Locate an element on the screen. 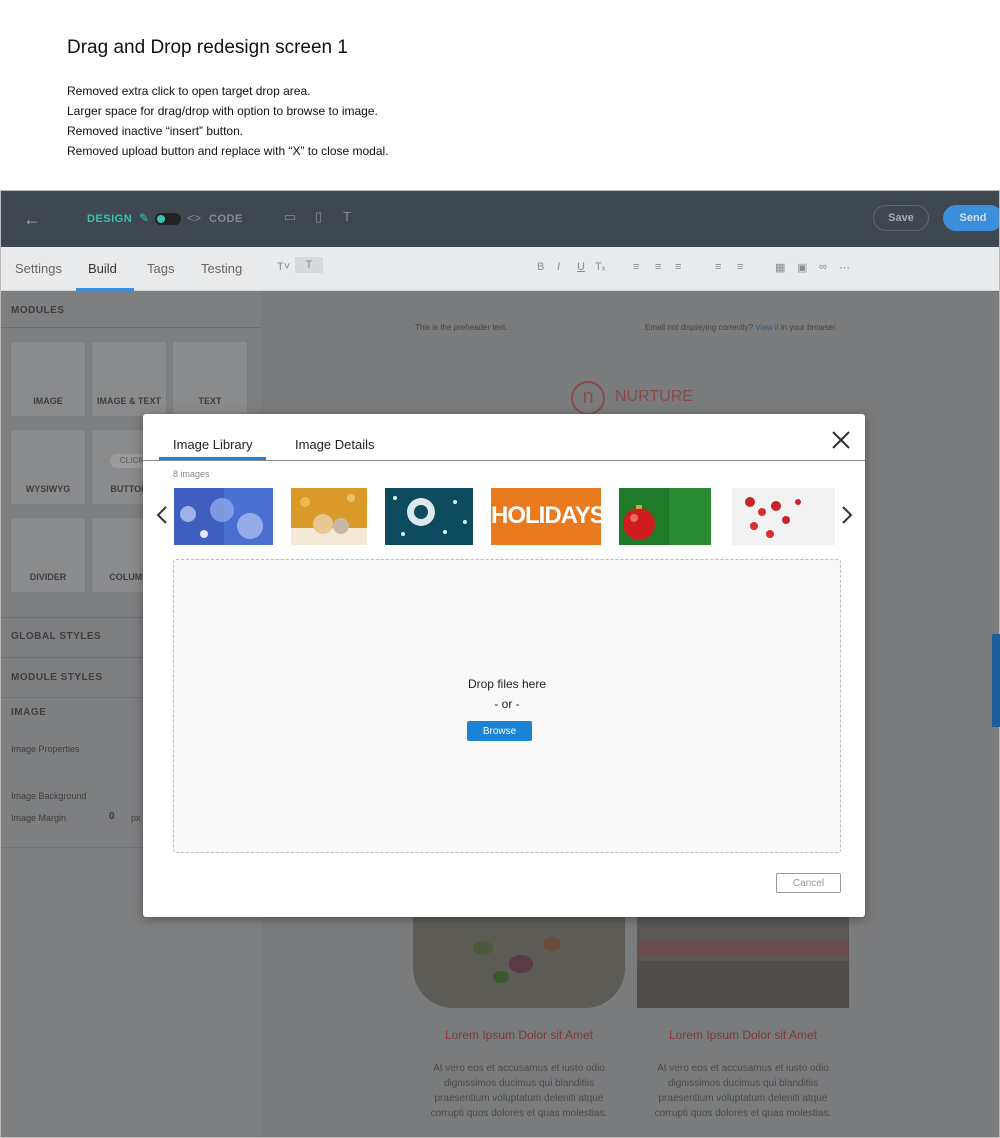 The height and width of the screenshot is (1138, 1000). code-mode-label: CODE is located at coordinates (226, 219).